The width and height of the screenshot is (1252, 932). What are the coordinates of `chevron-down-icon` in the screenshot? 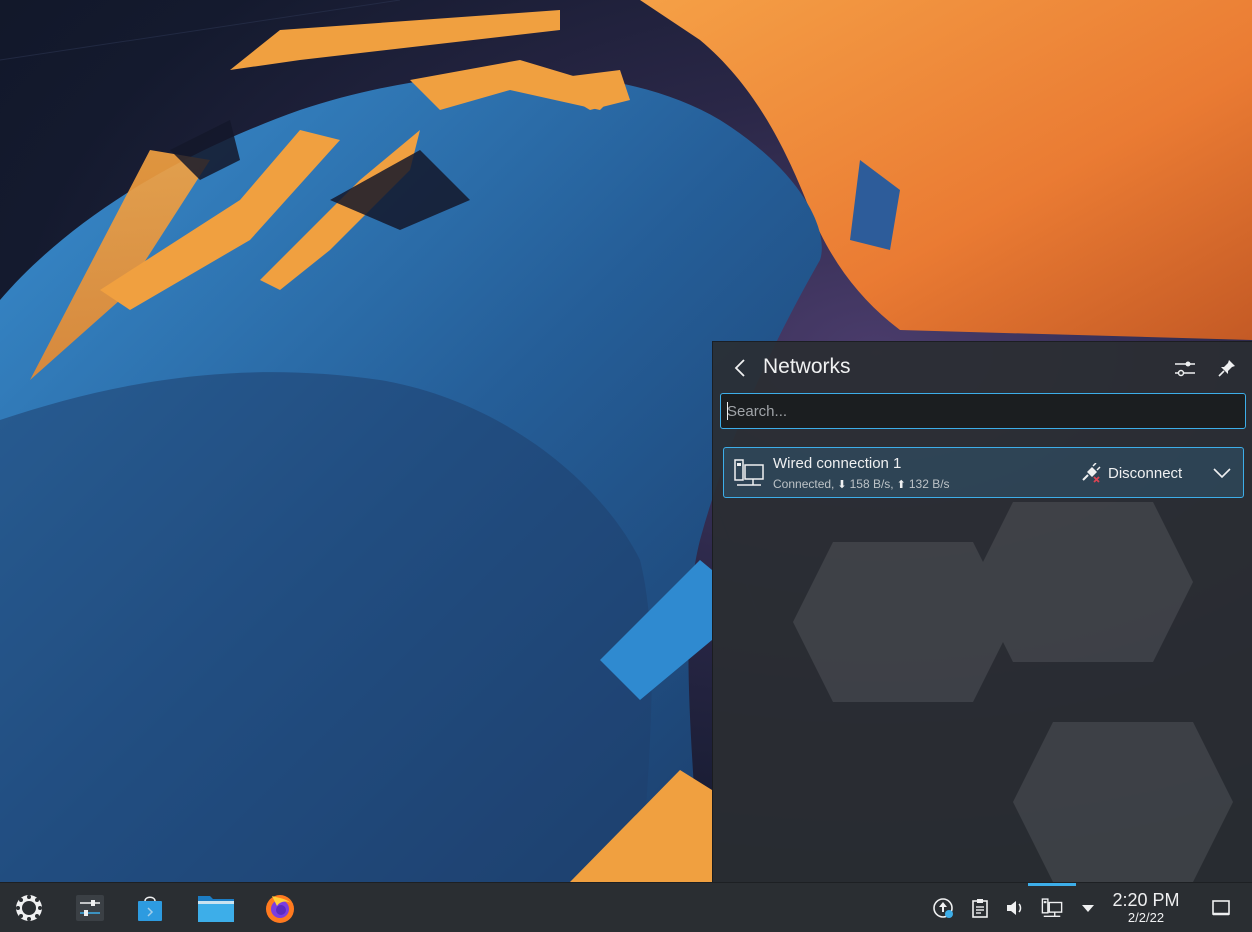 It's located at (1222, 473).